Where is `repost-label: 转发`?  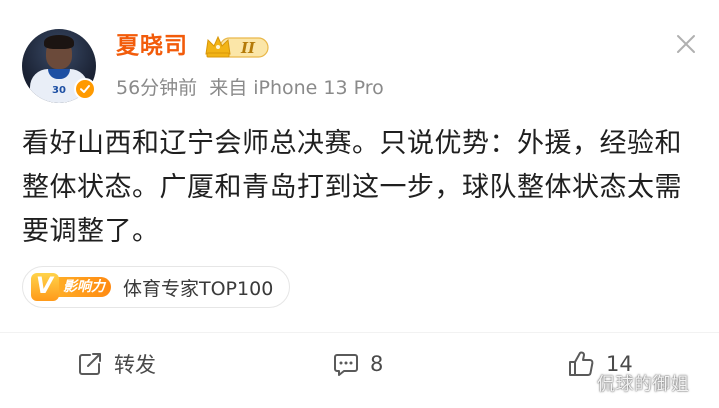 repost-label: 转发 is located at coordinates (135, 365).